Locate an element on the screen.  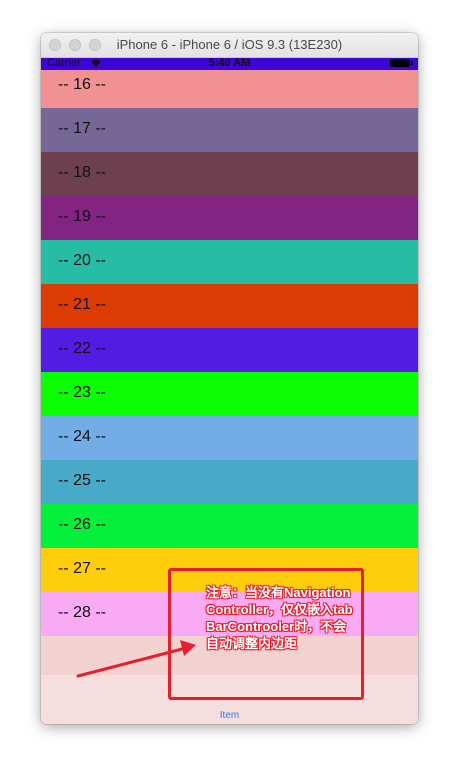
table-row: -- 23 -- is located at coordinates (229, 394).